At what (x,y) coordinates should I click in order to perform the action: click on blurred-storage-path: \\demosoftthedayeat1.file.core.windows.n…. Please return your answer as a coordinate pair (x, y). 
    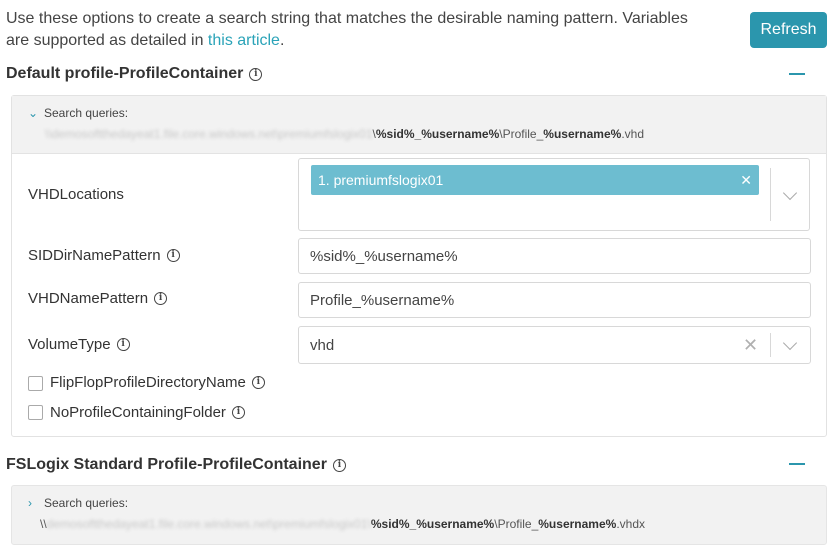
    Looking at the image, I should click on (209, 134).